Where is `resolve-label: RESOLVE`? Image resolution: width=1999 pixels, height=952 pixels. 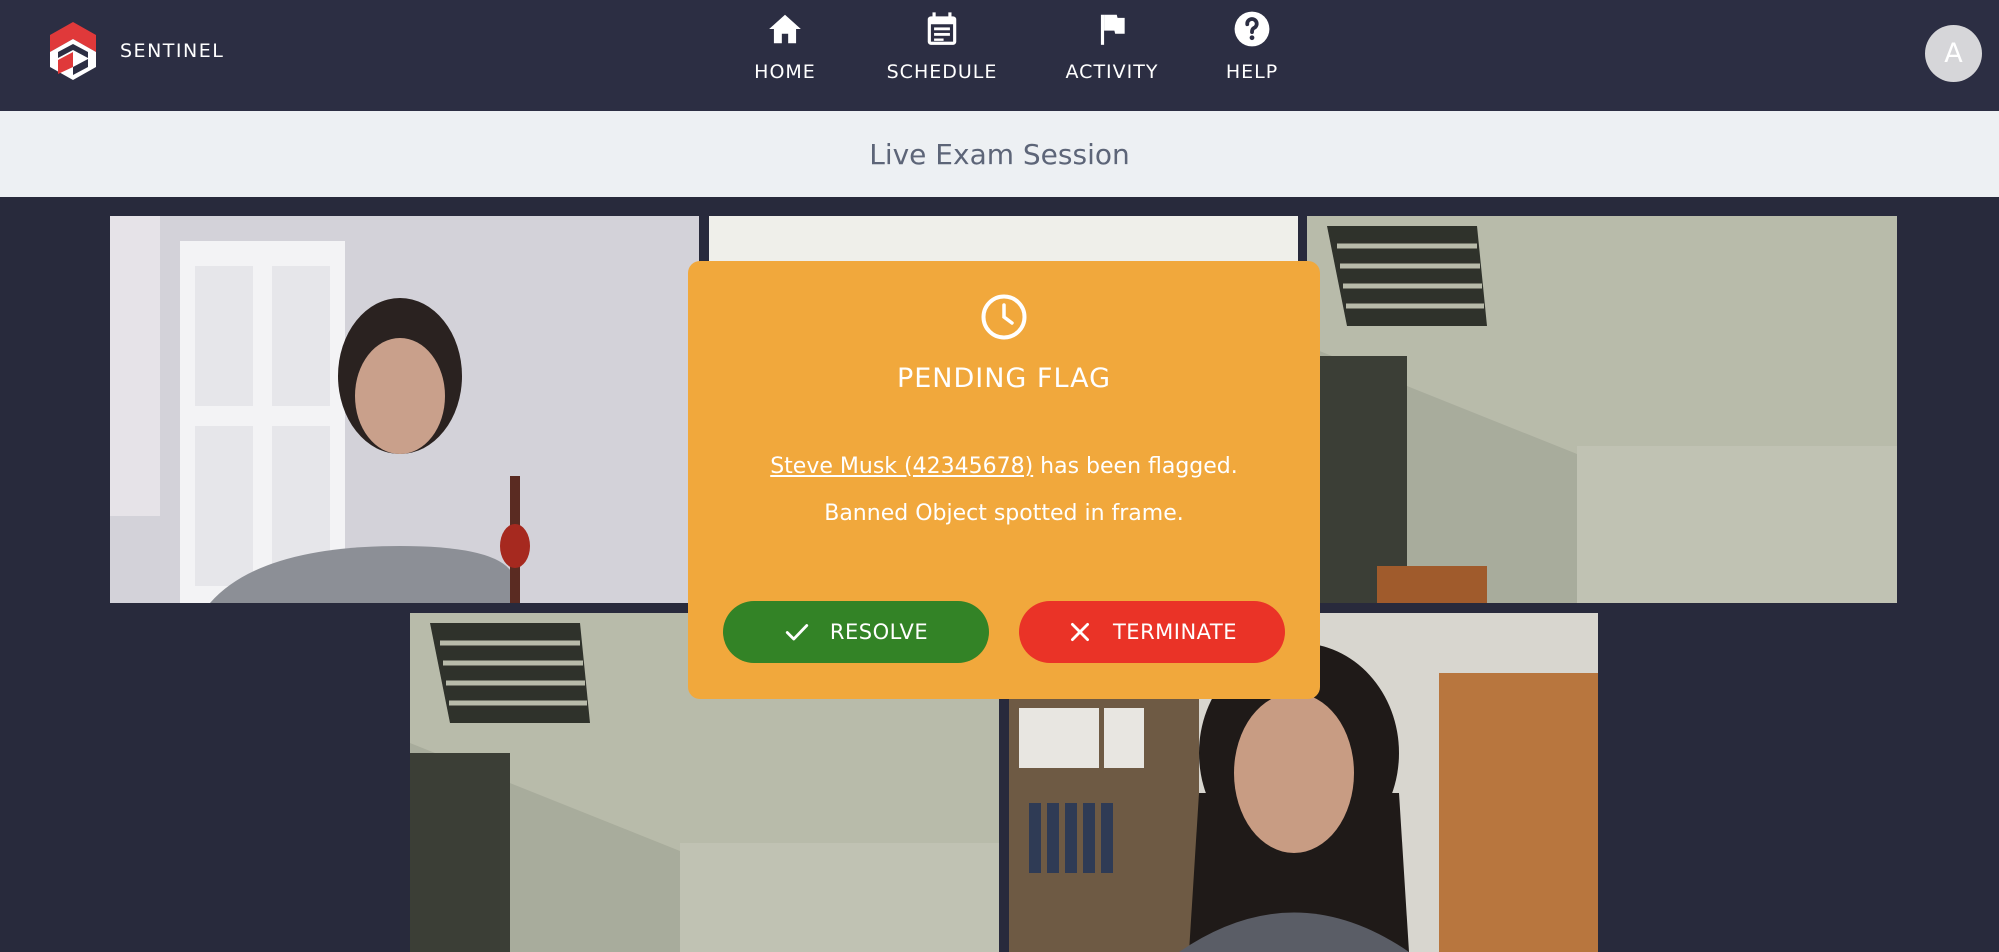
resolve-label: RESOLVE is located at coordinates (879, 632).